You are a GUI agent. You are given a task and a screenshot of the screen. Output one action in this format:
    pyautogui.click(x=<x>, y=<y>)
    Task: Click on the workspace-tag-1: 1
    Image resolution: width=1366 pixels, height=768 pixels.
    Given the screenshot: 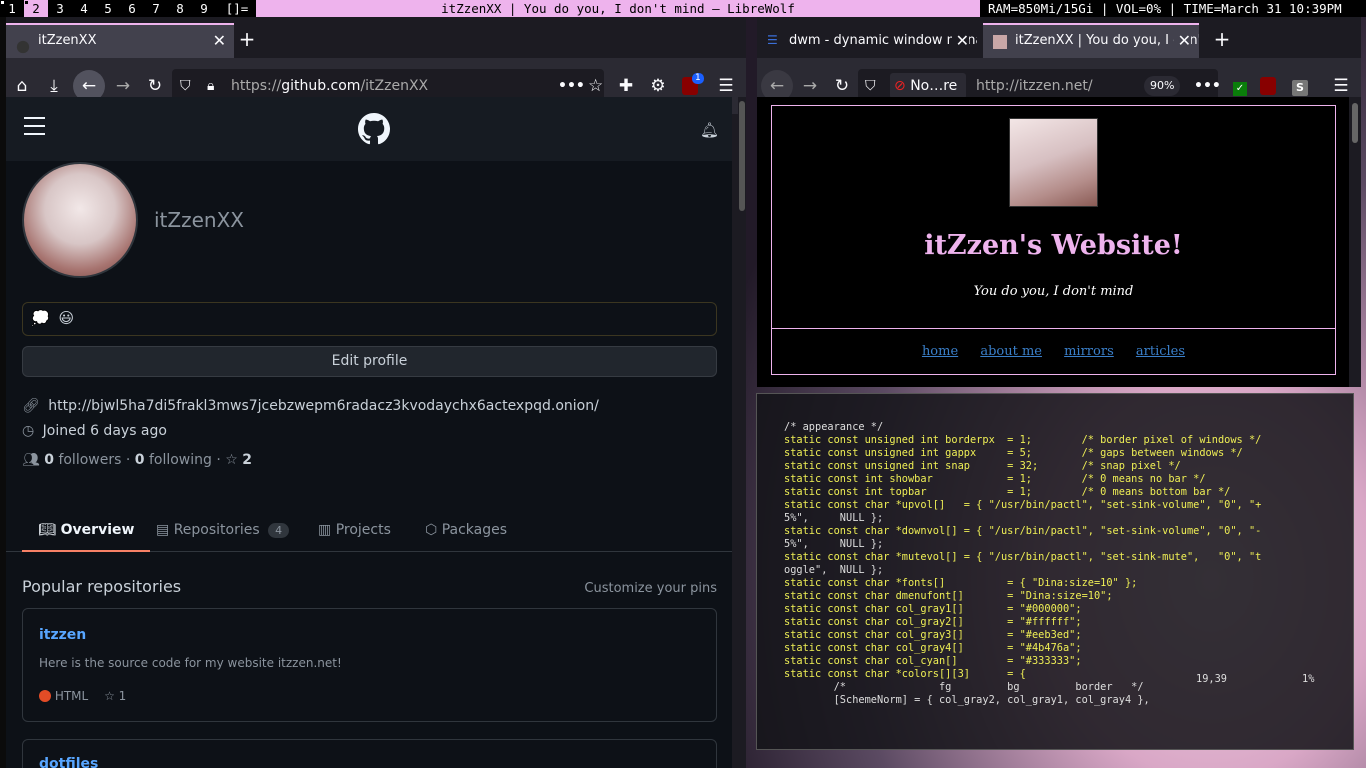 What is the action you would take?
    pyautogui.click(x=12, y=8)
    